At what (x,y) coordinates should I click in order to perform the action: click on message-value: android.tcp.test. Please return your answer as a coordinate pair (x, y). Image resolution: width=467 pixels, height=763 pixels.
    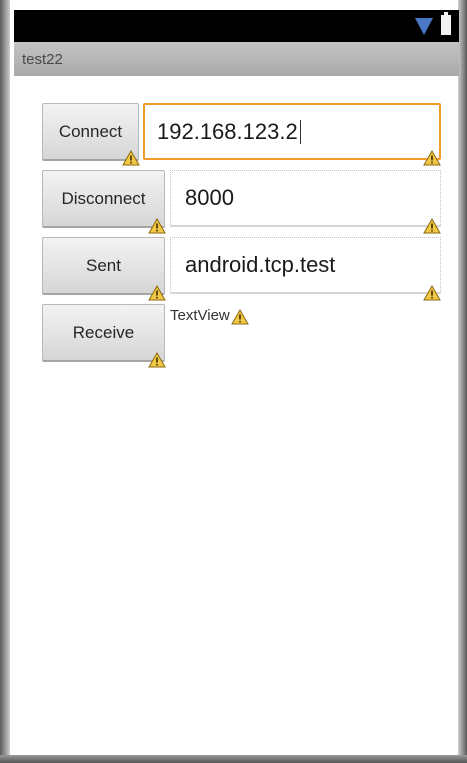
    Looking at the image, I should click on (260, 264).